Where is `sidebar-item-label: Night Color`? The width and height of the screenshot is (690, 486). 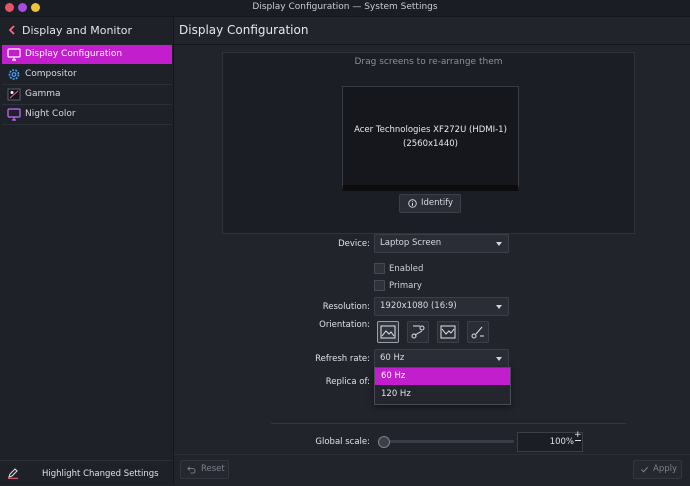
sidebar-item-label: Night Color is located at coordinates (50, 114).